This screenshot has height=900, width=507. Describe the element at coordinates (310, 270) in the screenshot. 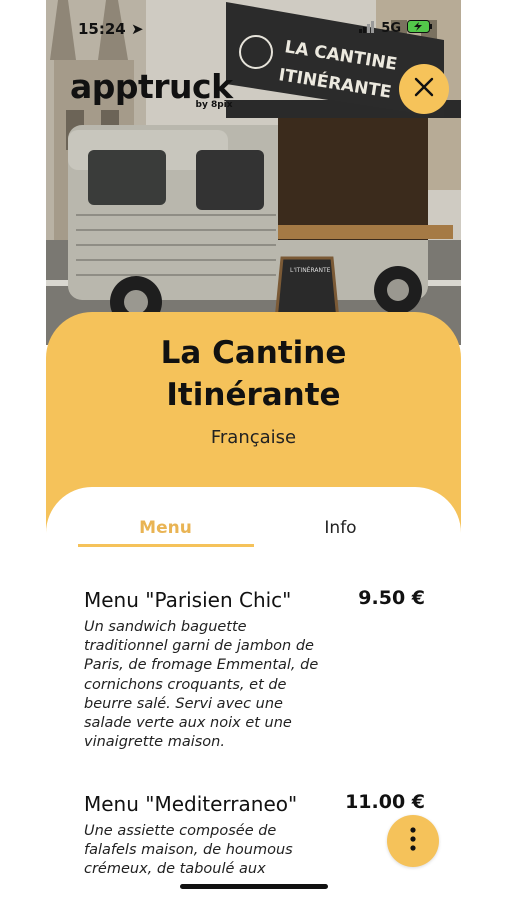

I see `chalkboard-text: L'ITINÉRANTE` at that location.